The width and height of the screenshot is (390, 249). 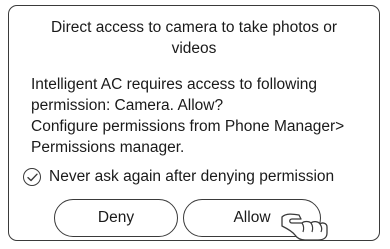 I want to click on never-ask-again-checkbox: Never ask again after denying permission, so click(x=178, y=177).